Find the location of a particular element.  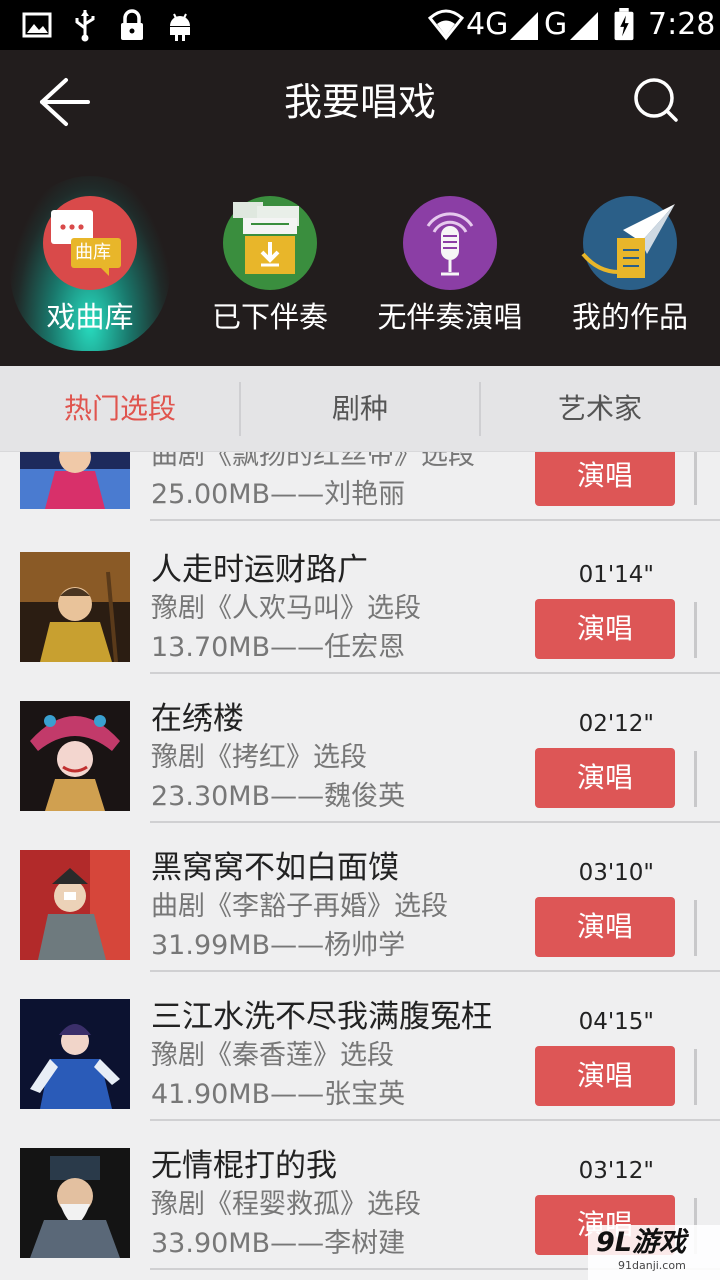

song-size-artist: 31.99MB——杨帅学 is located at coordinates (278, 945).